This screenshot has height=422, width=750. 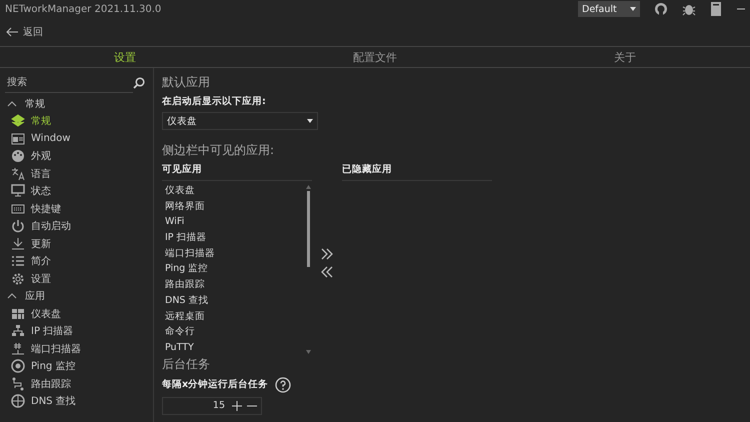 I want to click on back-arrow-icon, so click(x=12, y=32).